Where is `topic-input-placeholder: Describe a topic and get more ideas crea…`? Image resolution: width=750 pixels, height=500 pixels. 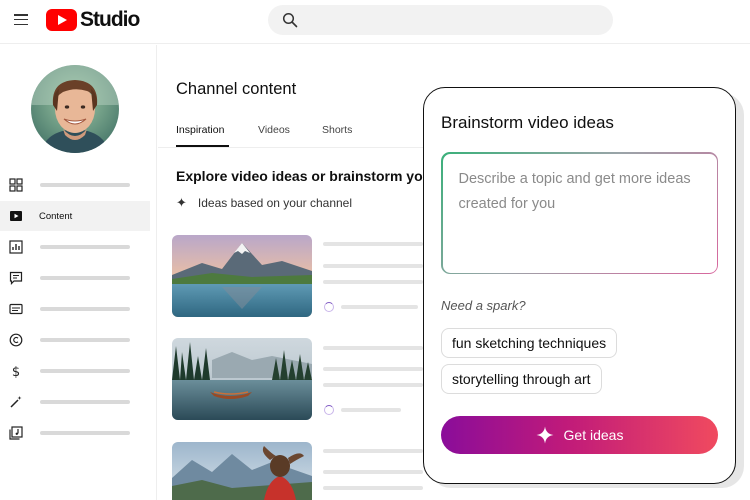
topic-input-placeholder: Describe a topic and get more ideas crea… is located at coordinates (574, 191).